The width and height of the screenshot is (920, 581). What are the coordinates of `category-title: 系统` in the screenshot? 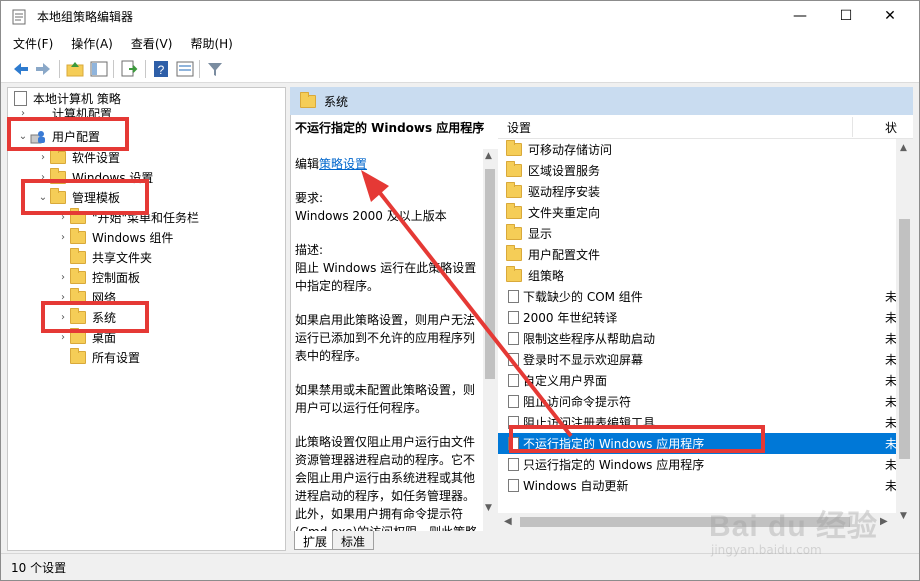 It's located at (336, 101).